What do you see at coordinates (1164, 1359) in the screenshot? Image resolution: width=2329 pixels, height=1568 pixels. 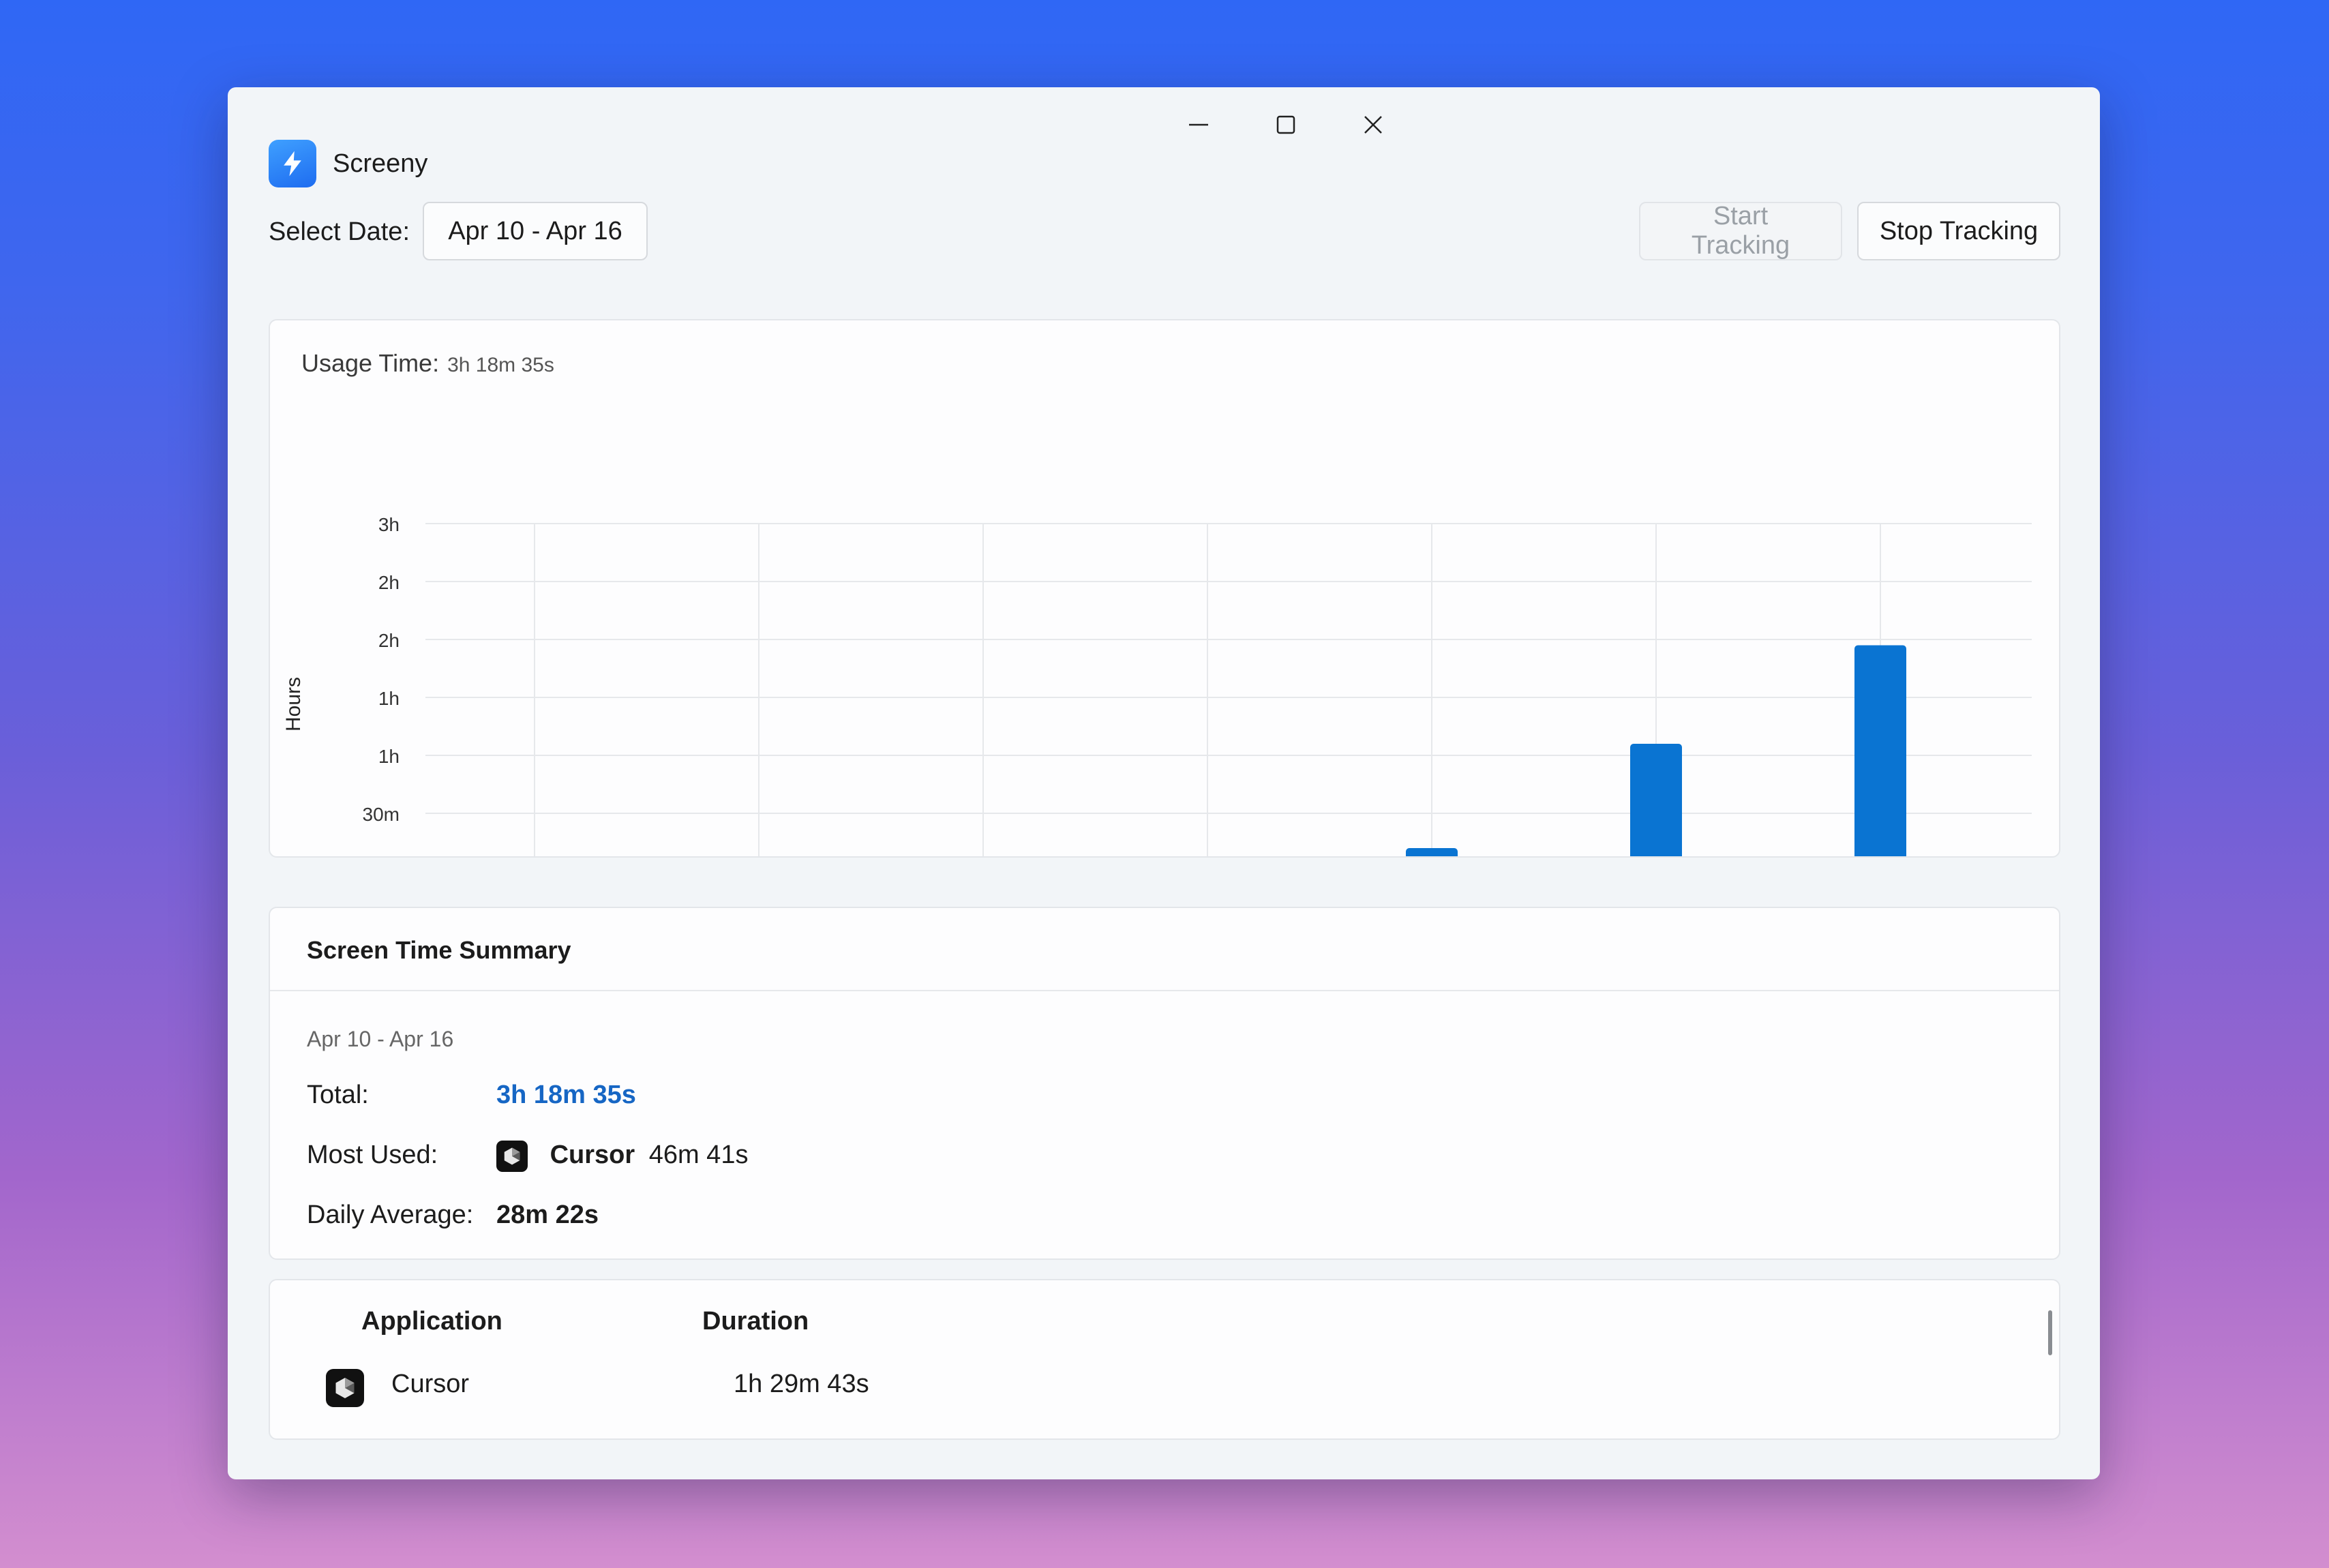 I see `application-table: Application Duration Cursor 1h 29m 43s` at bounding box center [1164, 1359].